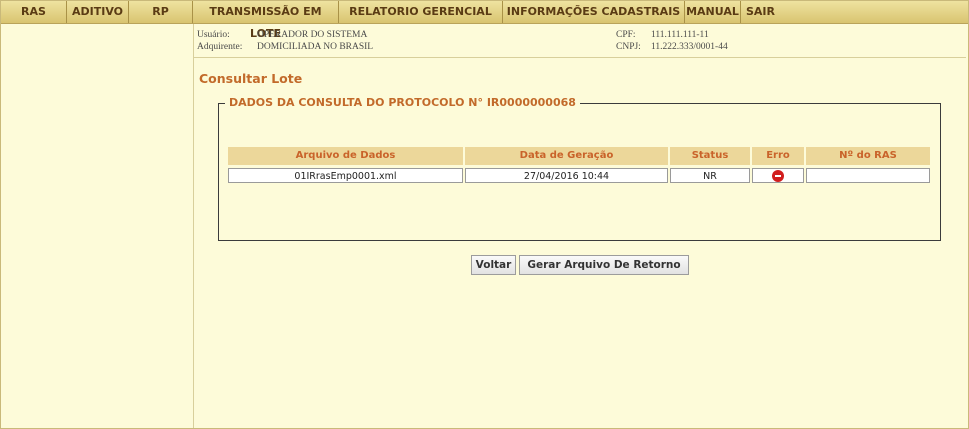 The width and height of the screenshot is (969, 429). I want to click on cell-status: NR, so click(710, 175).